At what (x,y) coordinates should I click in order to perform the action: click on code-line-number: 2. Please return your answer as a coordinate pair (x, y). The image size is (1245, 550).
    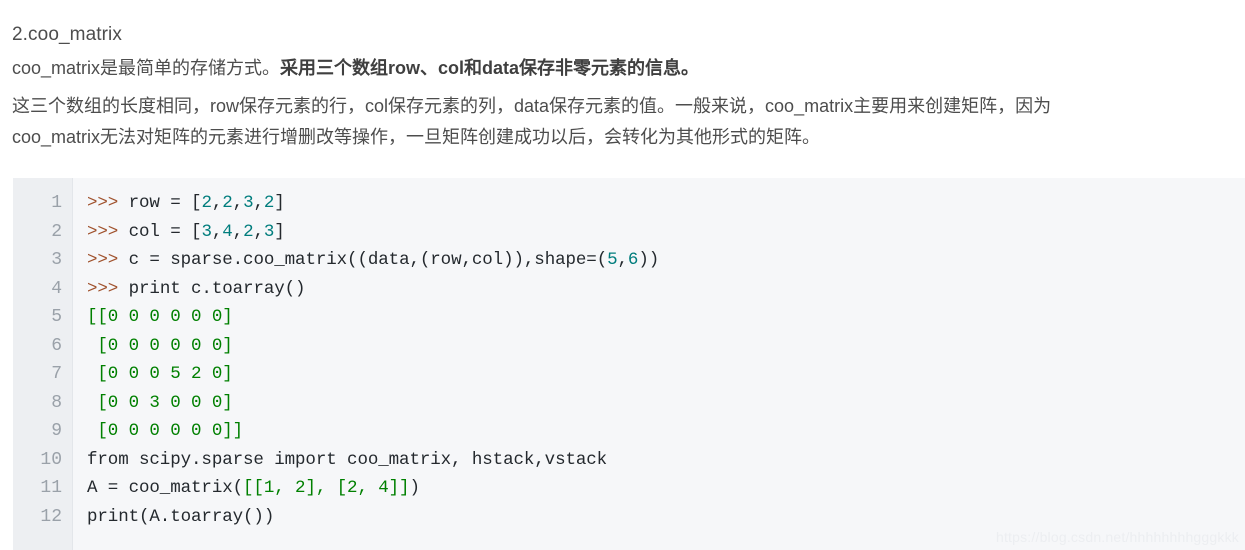
    Looking at the image, I should click on (56, 231).